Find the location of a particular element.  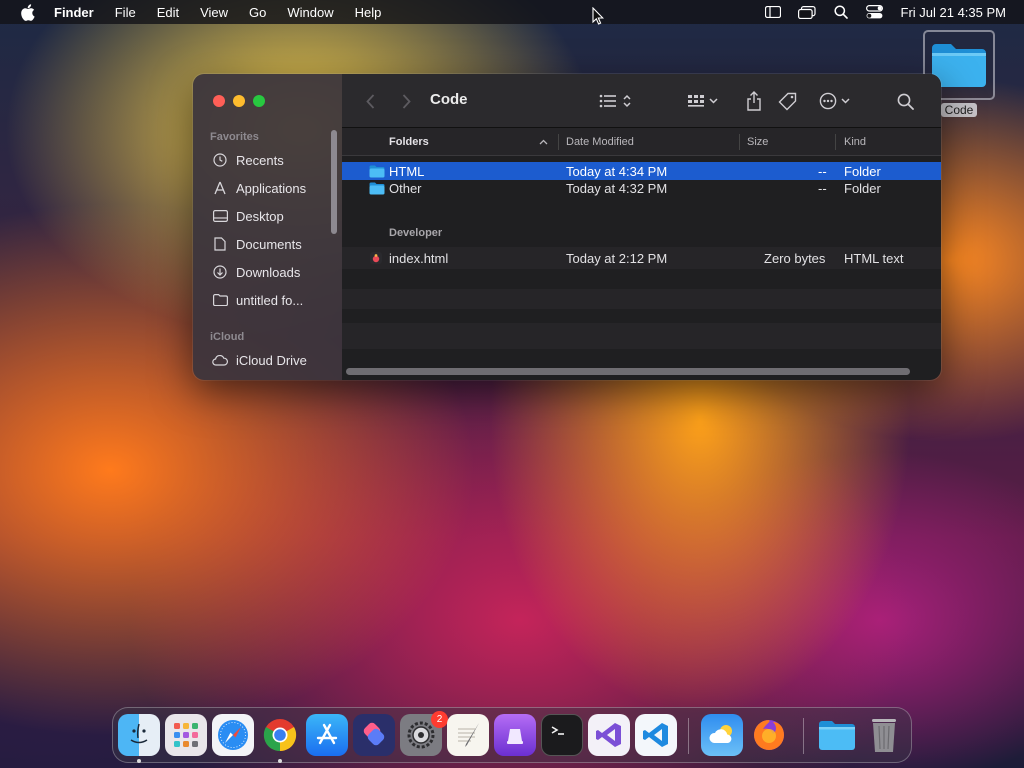

visual-studio-icon is located at coordinates (609, 735).